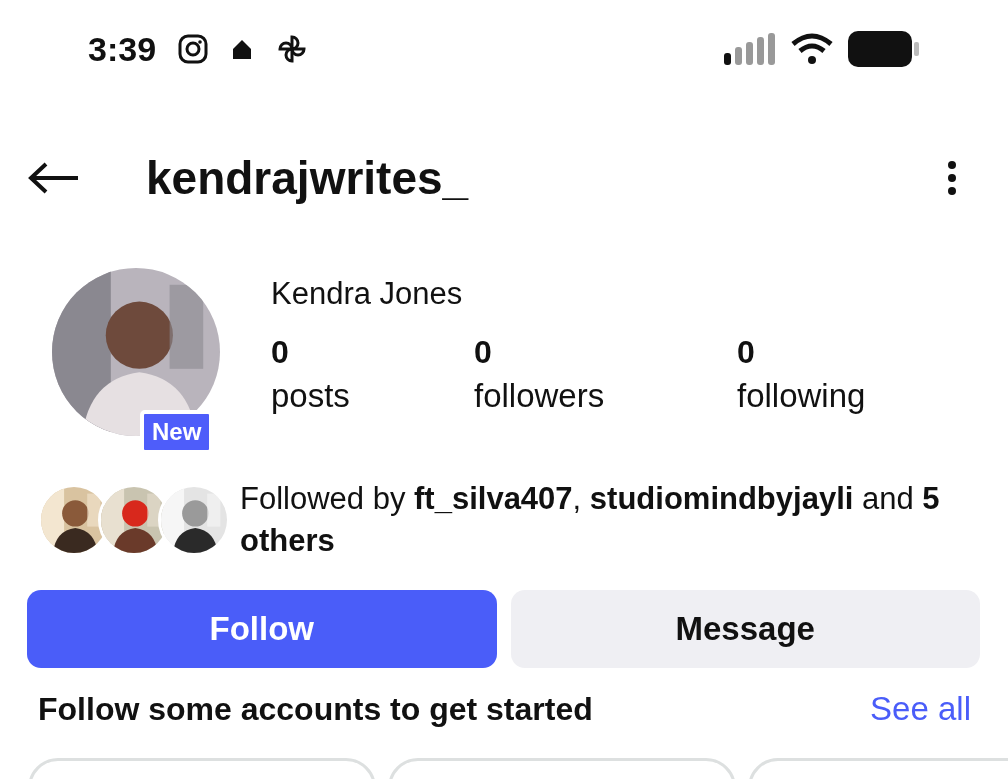 This screenshot has width=1008, height=779. What do you see at coordinates (812, 49) in the screenshot?
I see `wifi-icon` at bounding box center [812, 49].